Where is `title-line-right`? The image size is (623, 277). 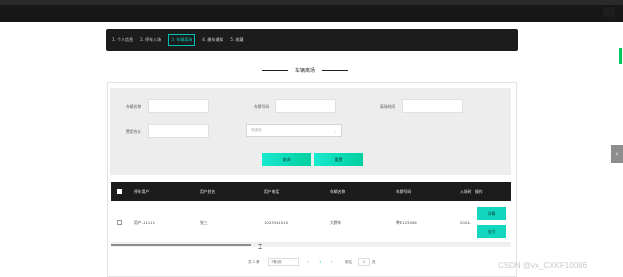
title-line-right is located at coordinates (335, 70).